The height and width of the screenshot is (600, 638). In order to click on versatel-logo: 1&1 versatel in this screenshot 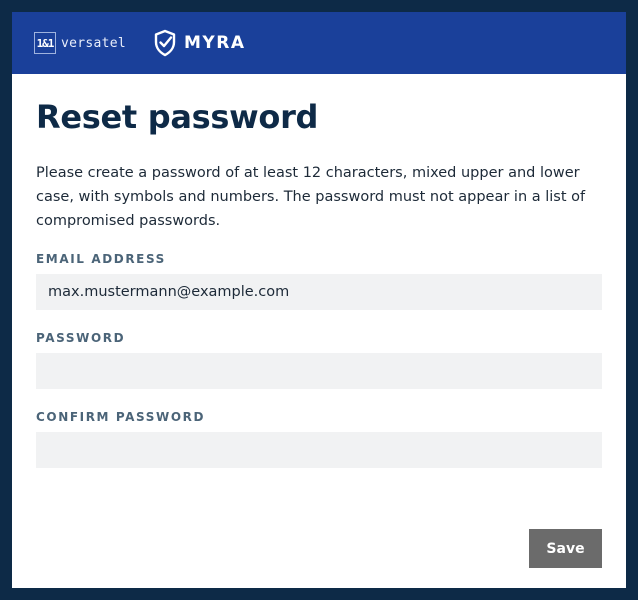, I will do `click(80, 43)`.